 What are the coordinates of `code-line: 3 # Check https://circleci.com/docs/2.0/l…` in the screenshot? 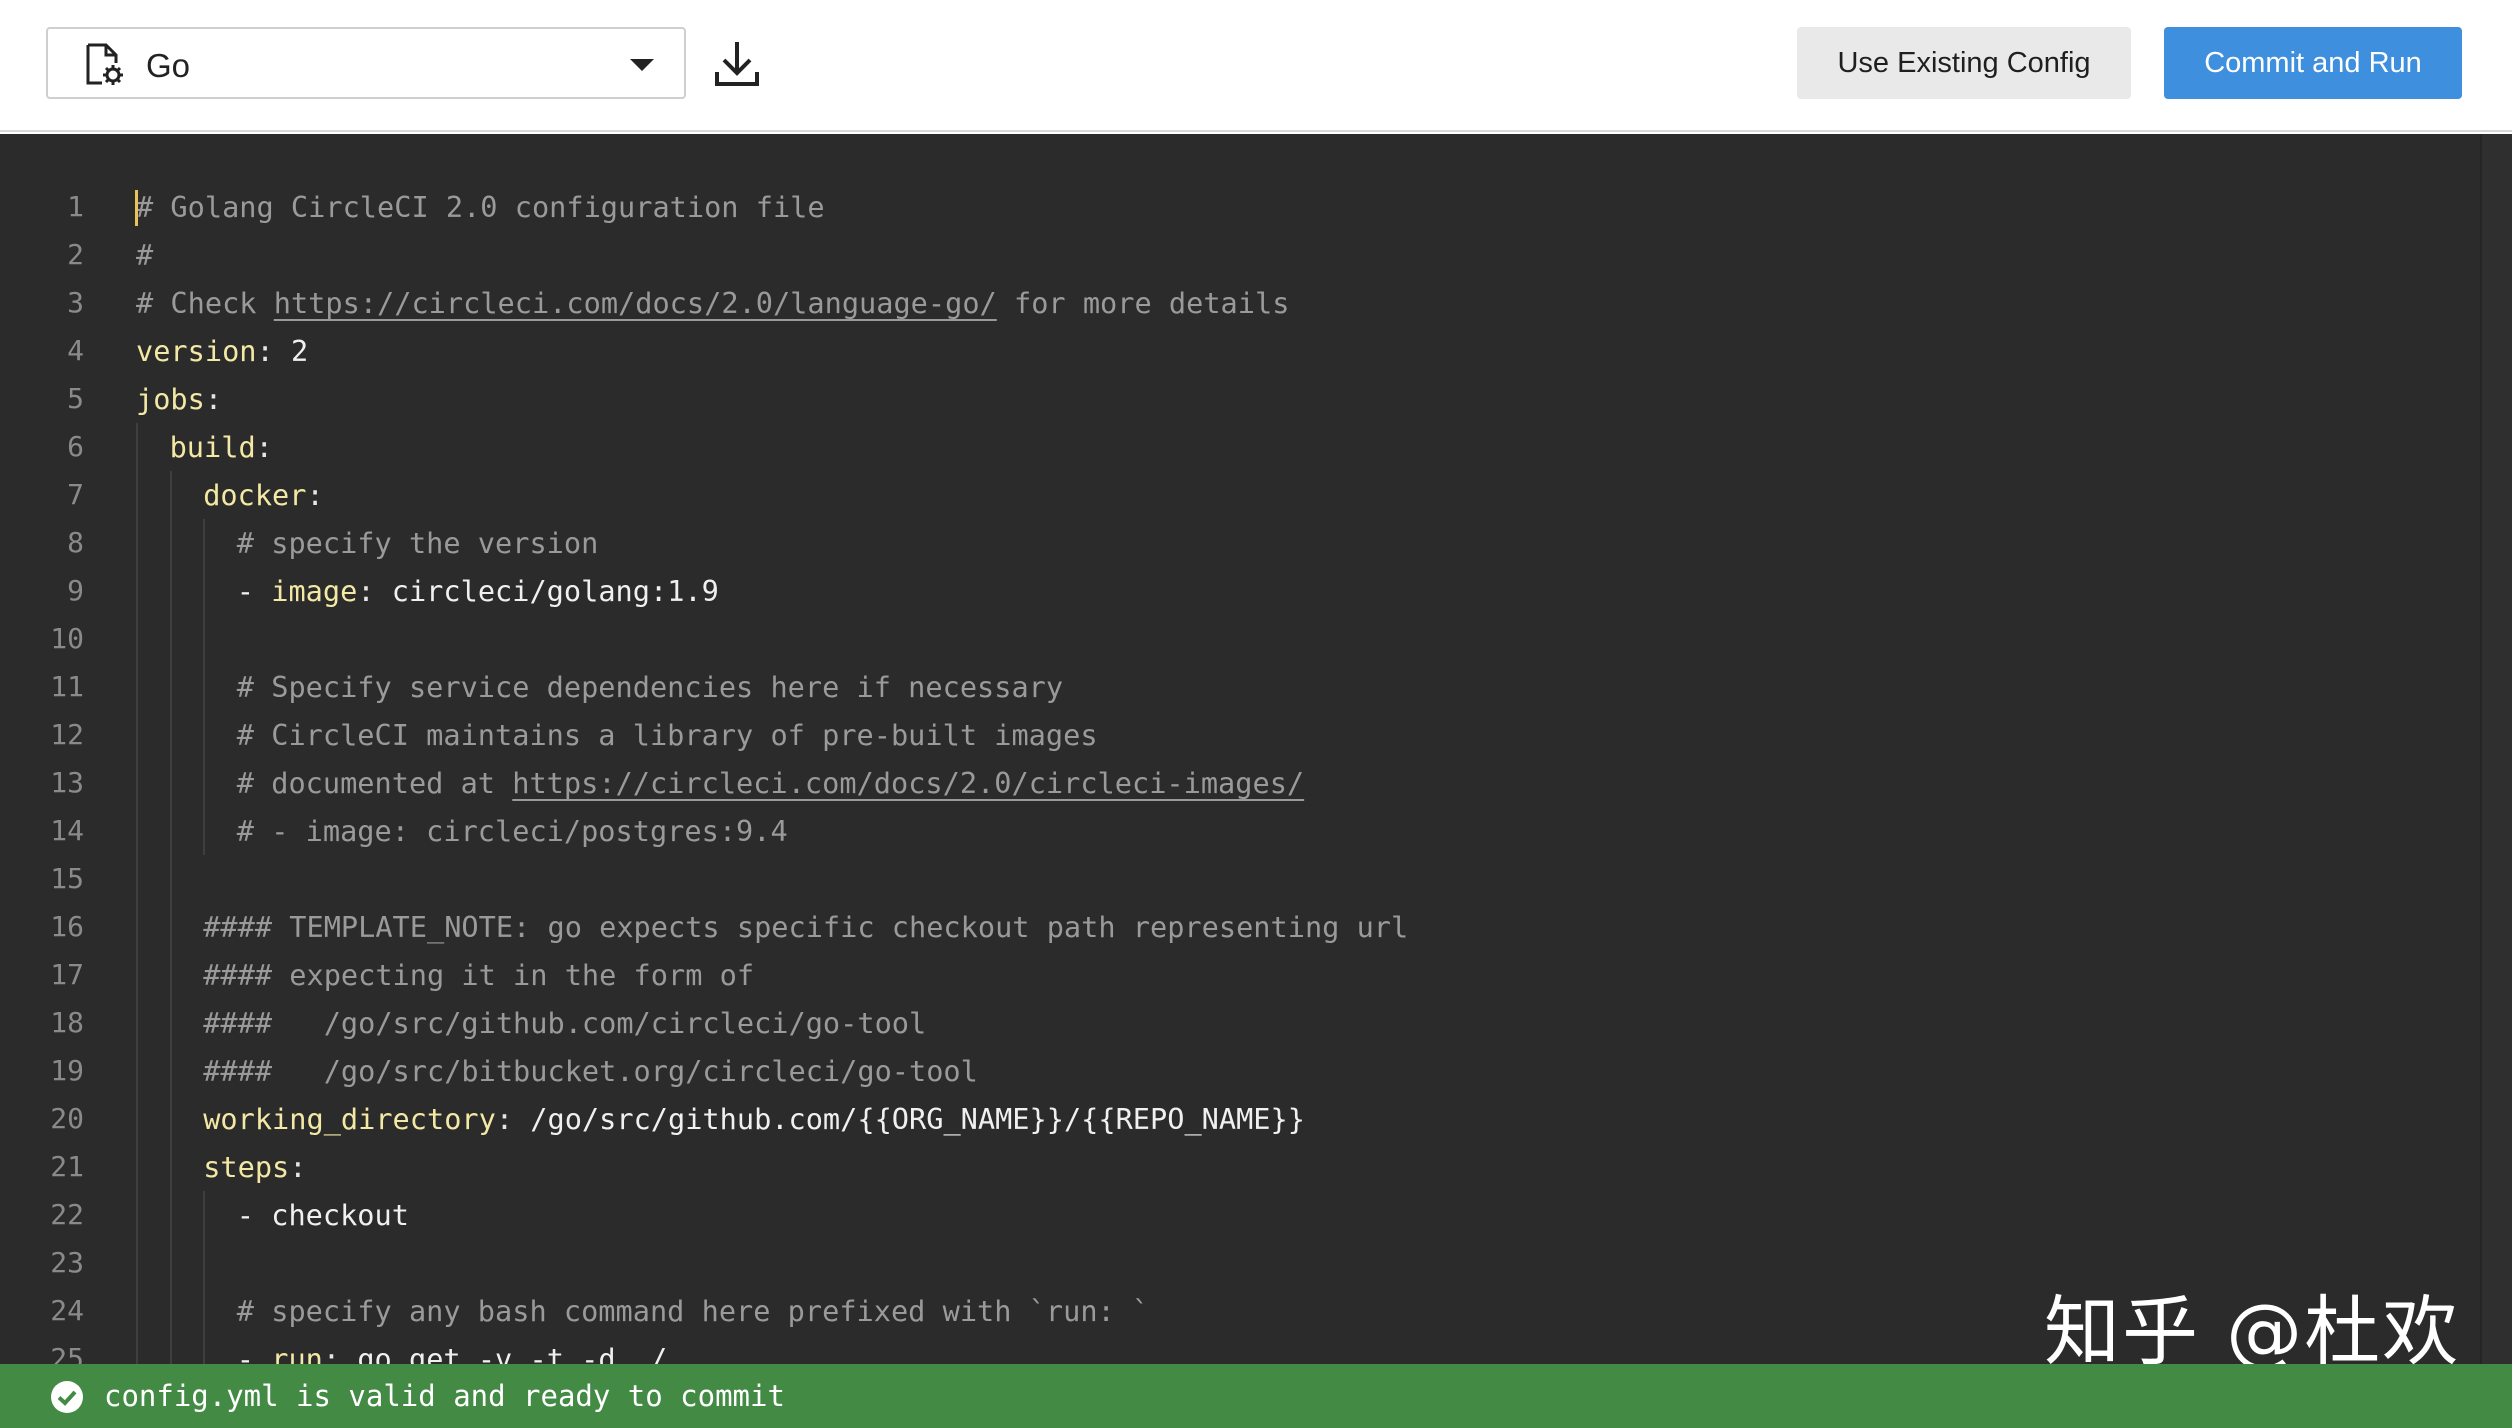 It's located at (1235, 303).